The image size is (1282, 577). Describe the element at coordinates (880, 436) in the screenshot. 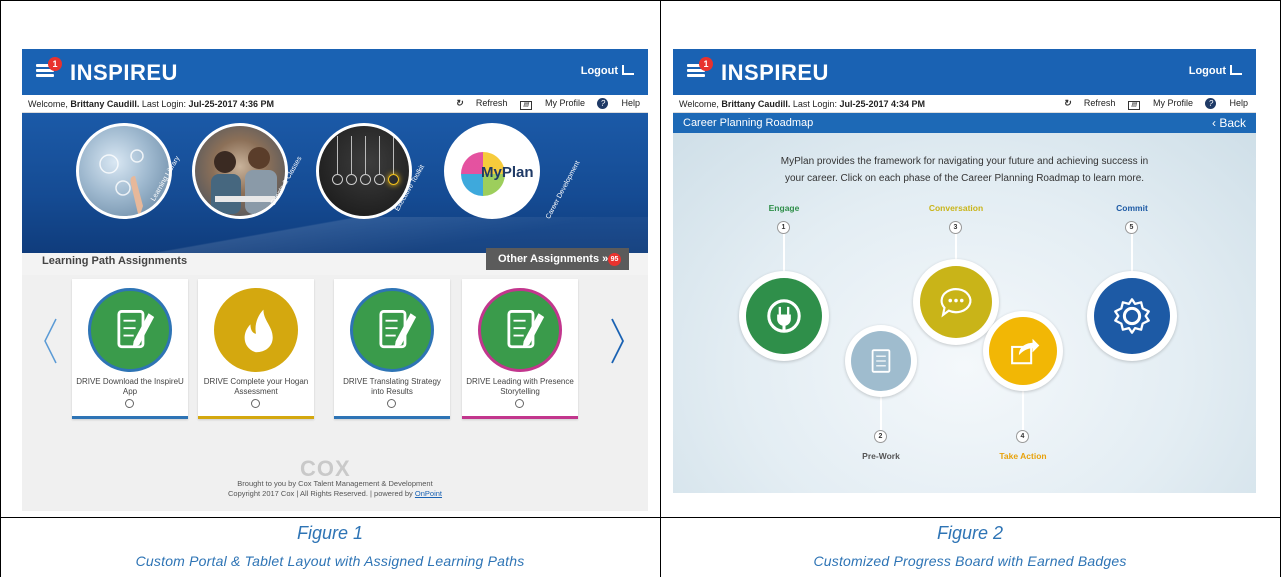

I see `phase-number: 2` at that location.